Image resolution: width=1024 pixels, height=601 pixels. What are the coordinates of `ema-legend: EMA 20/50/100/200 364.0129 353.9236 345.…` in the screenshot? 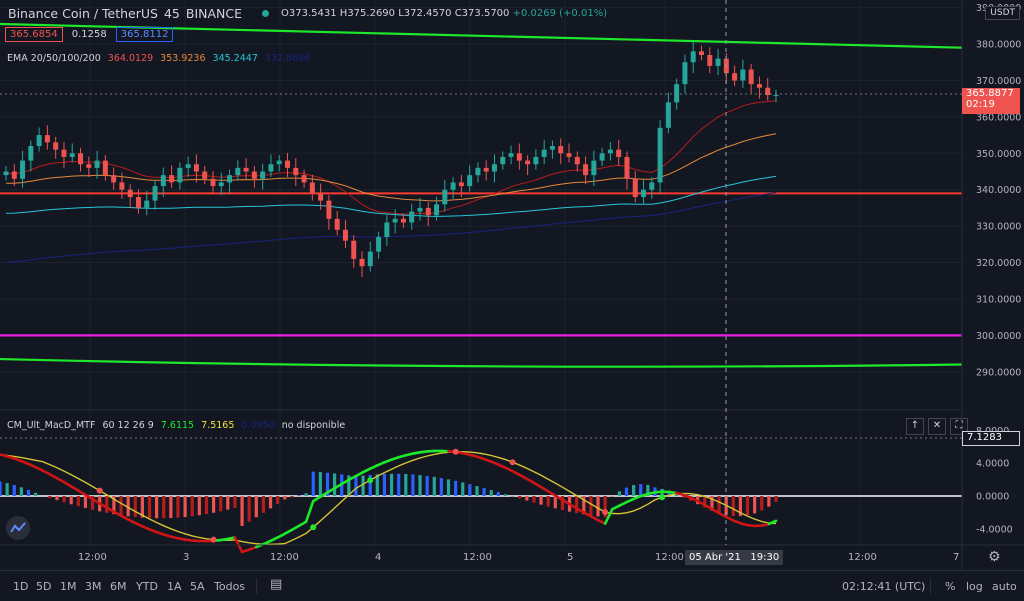 It's located at (160, 58).